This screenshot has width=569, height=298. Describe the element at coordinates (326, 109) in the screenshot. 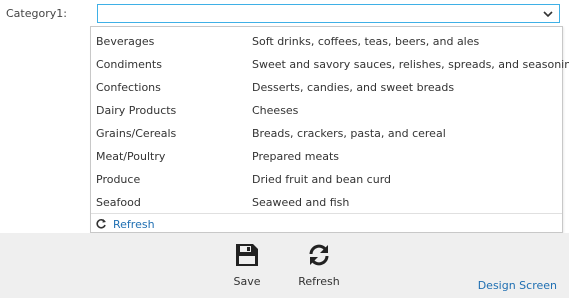

I see `list-item: Dairy Products Cheeses` at that location.